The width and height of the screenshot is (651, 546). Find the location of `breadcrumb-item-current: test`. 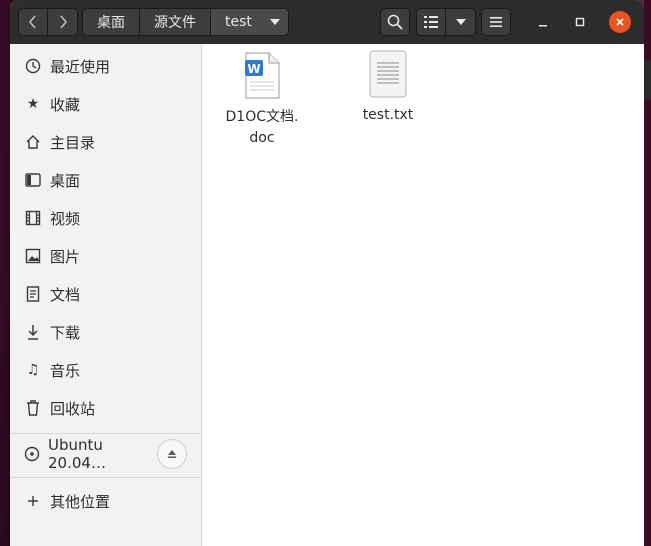

breadcrumb-item-current: test is located at coordinates (250, 22).